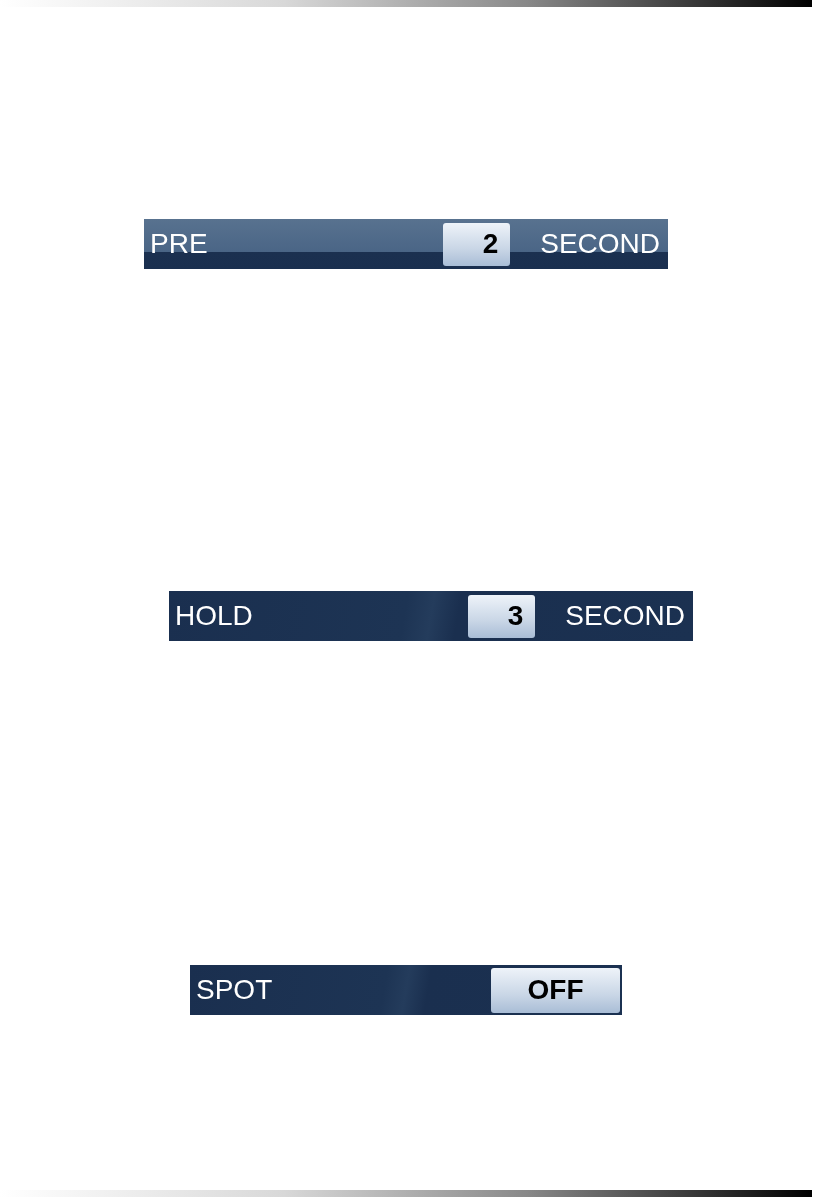  What do you see at coordinates (477, 244) in the screenshot?
I see `value-field: 2` at bounding box center [477, 244].